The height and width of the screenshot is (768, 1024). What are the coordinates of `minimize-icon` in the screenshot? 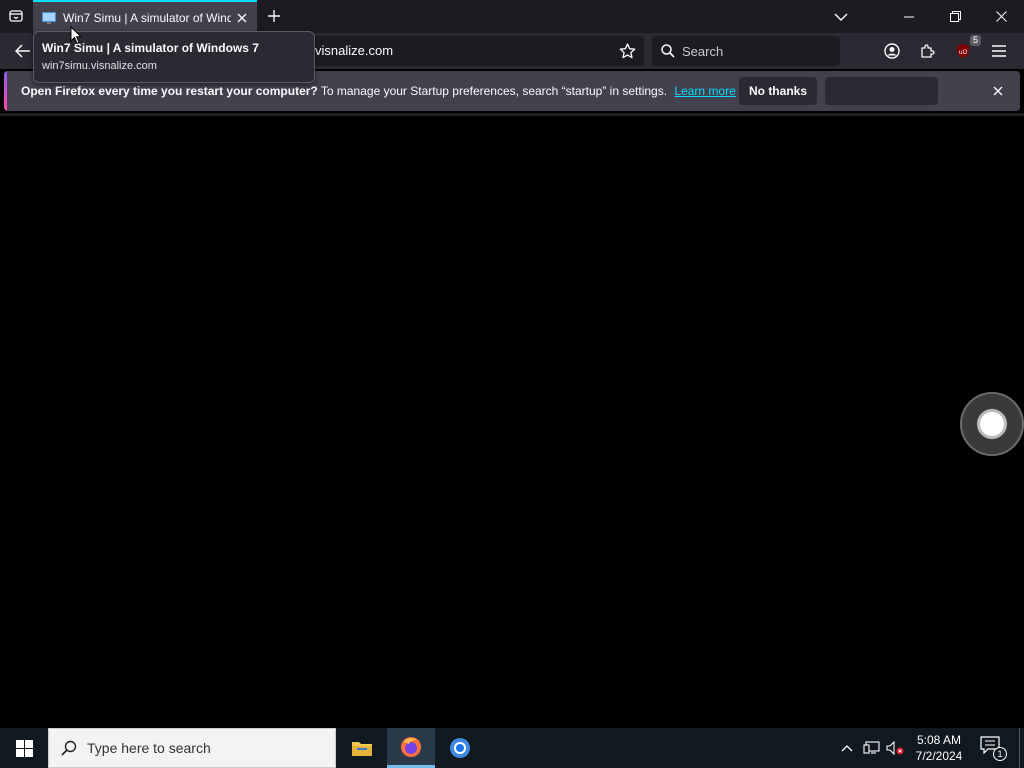 It's located at (909, 16).